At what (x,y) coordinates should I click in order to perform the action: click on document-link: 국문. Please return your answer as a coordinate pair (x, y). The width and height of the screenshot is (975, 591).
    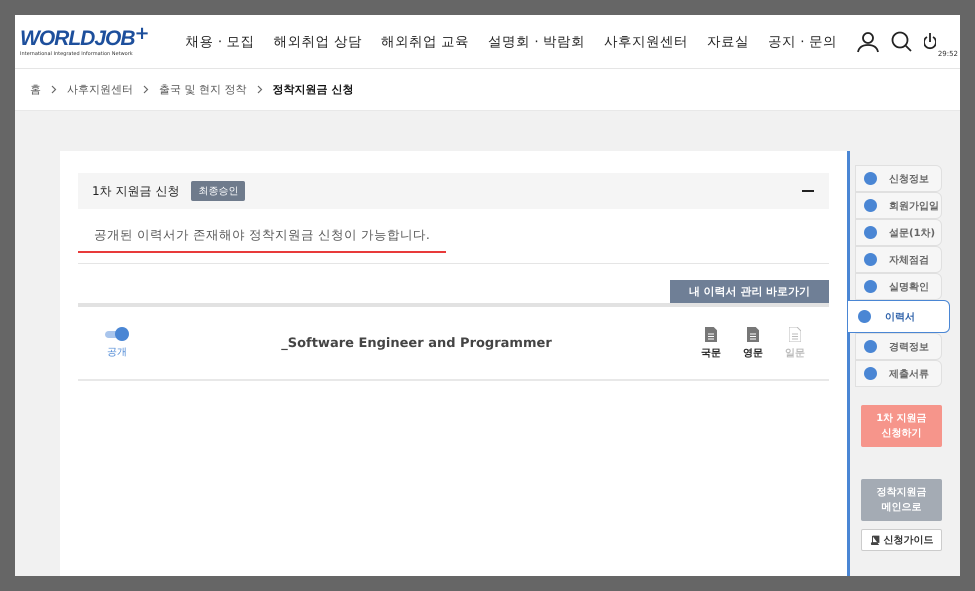
    Looking at the image, I should click on (711, 343).